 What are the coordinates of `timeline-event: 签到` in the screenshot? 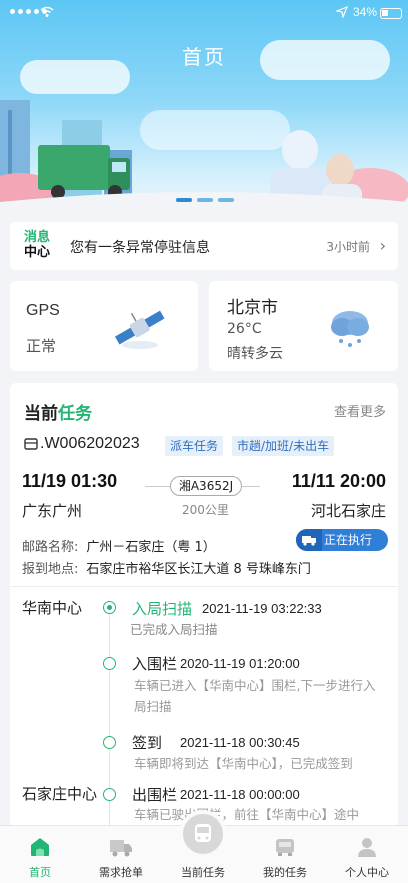 It's located at (147, 743).